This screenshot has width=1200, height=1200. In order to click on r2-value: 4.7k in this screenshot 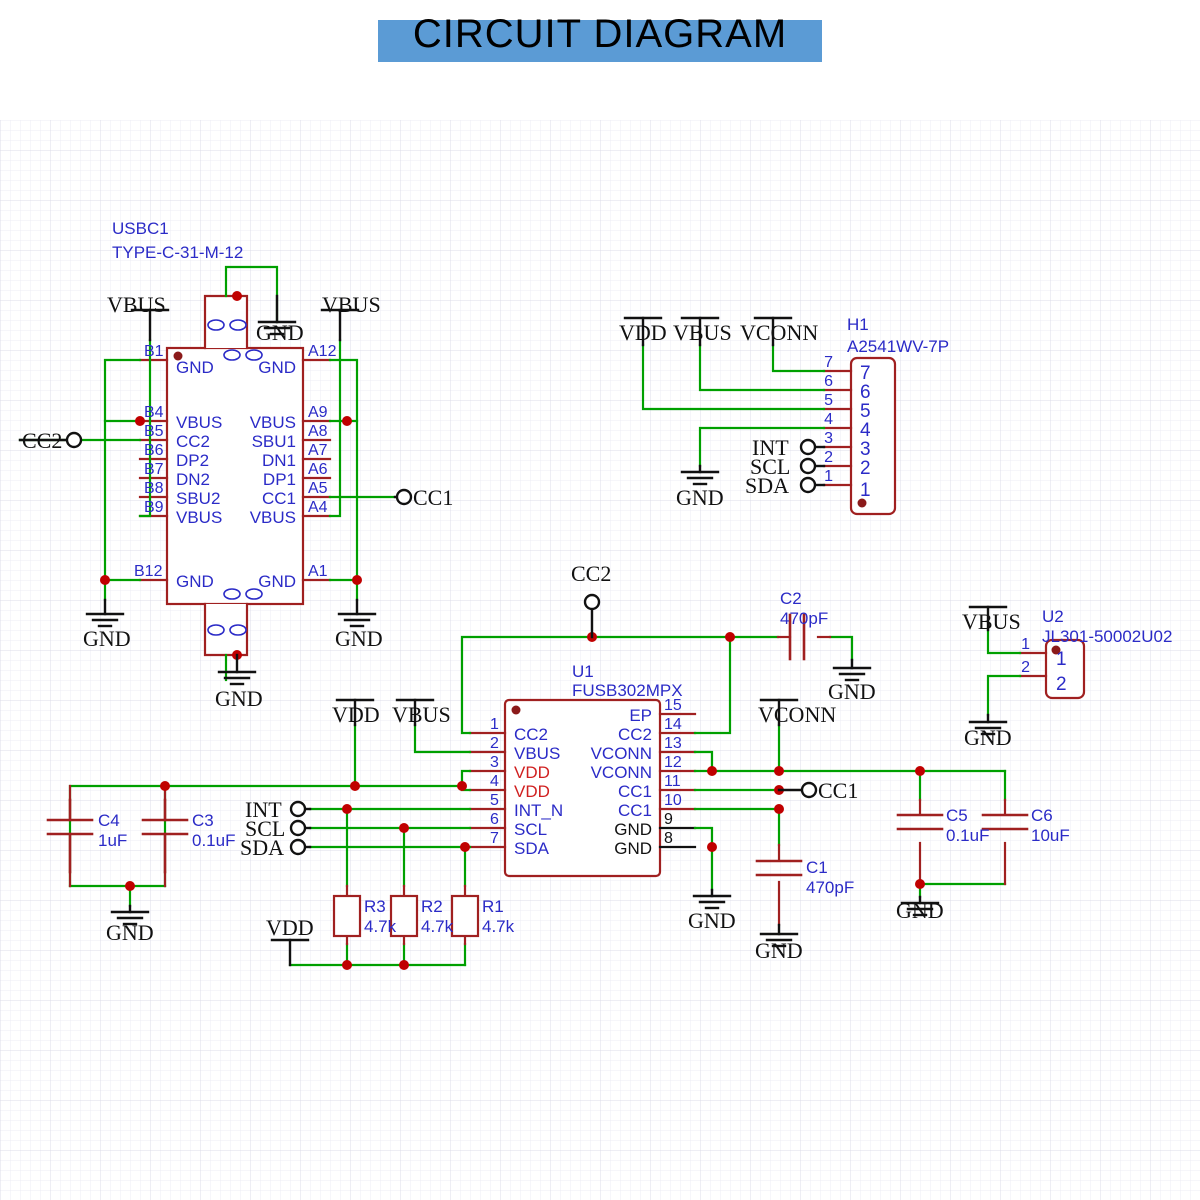, I will do `click(437, 926)`.